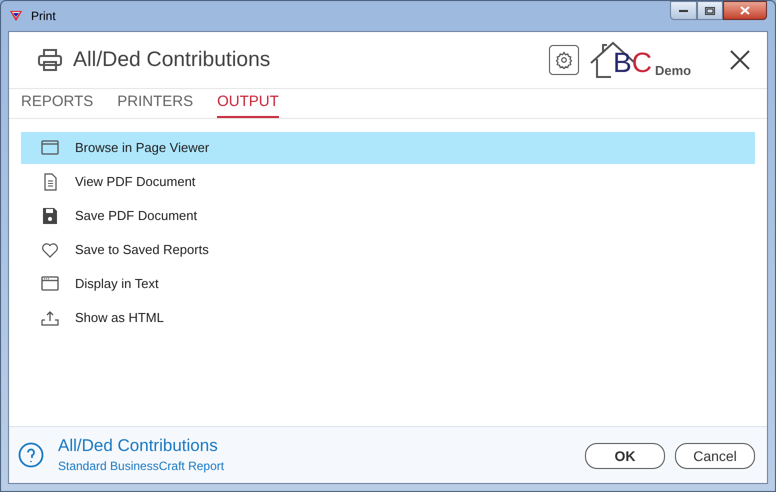  I want to click on output-option: Display in Text, so click(388, 284).